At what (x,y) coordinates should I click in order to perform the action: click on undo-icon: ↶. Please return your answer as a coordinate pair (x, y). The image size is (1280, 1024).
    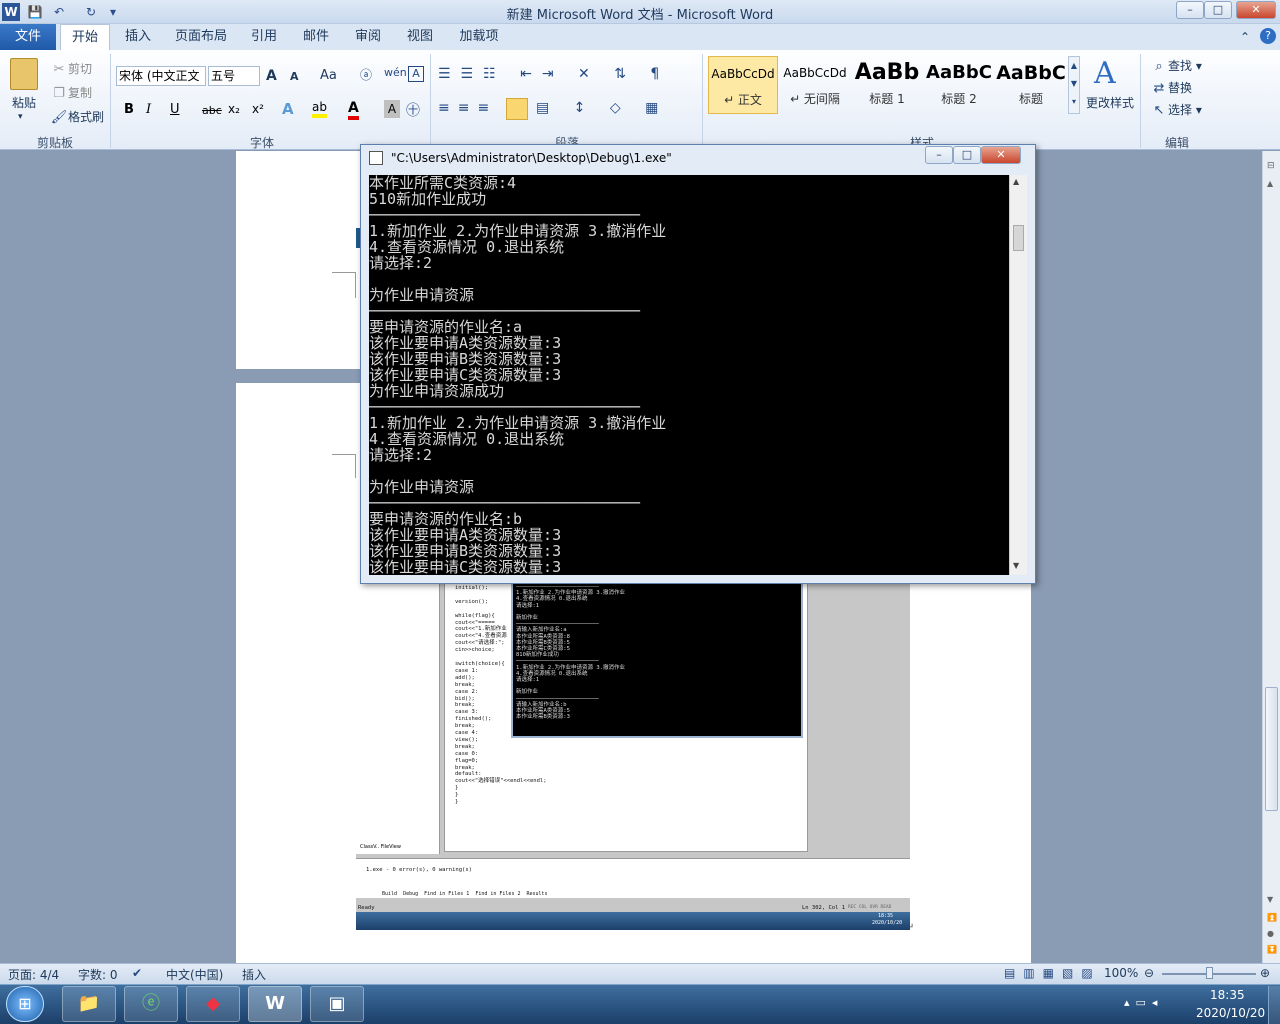
    Looking at the image, I should click on (59, 12).